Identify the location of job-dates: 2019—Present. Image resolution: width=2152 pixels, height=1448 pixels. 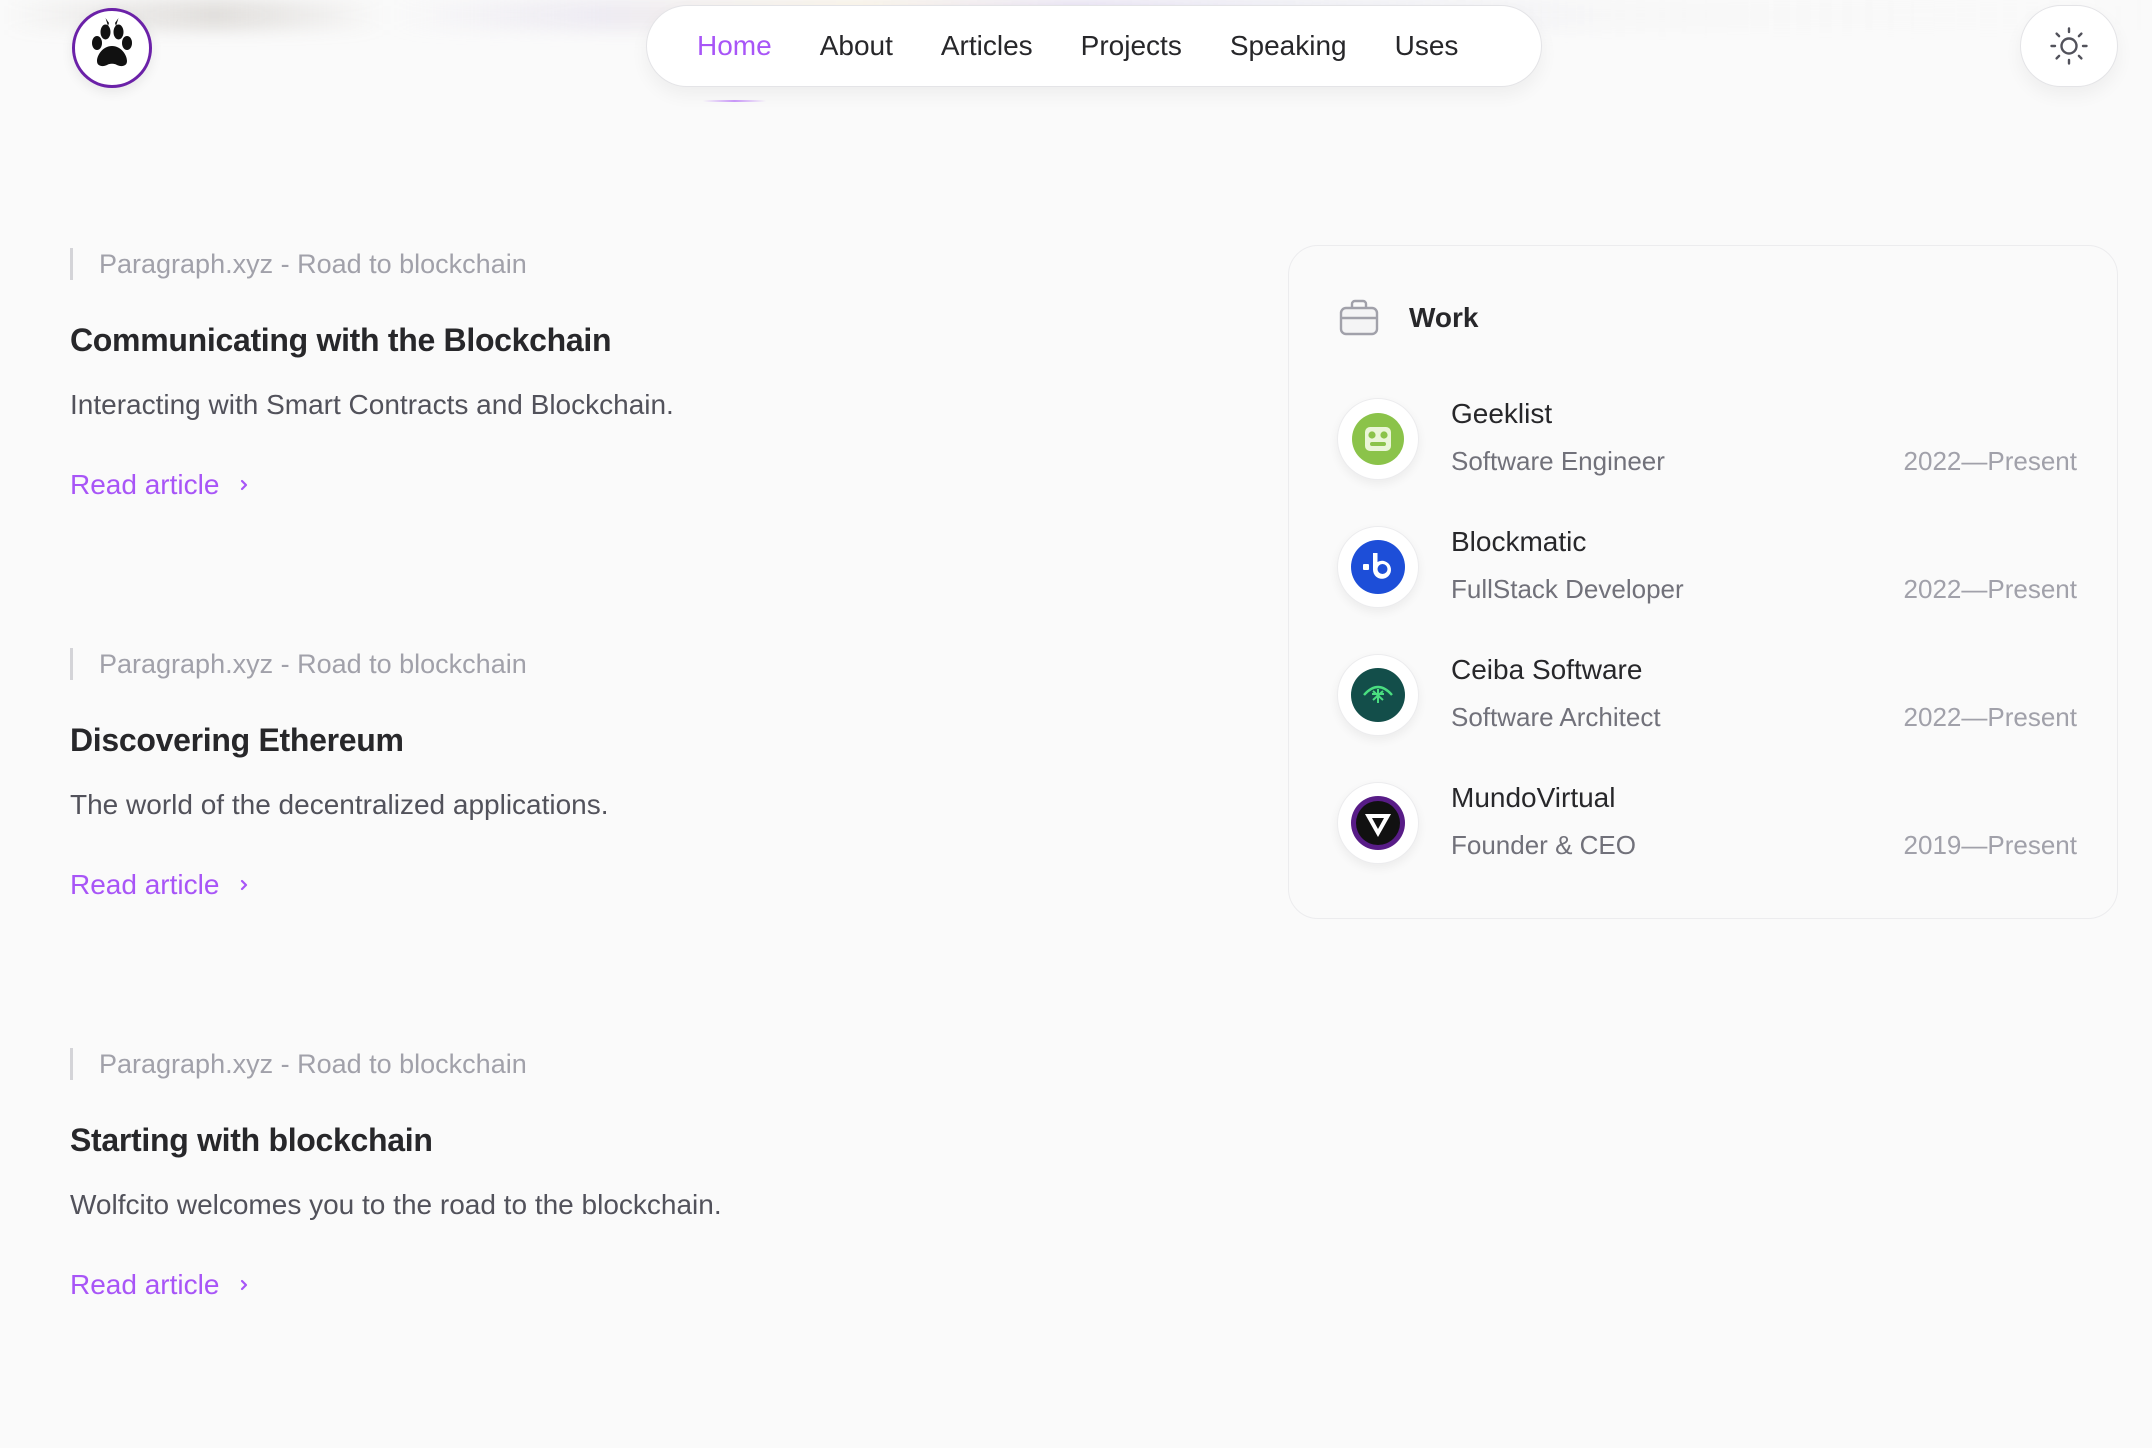
(1990, 845).